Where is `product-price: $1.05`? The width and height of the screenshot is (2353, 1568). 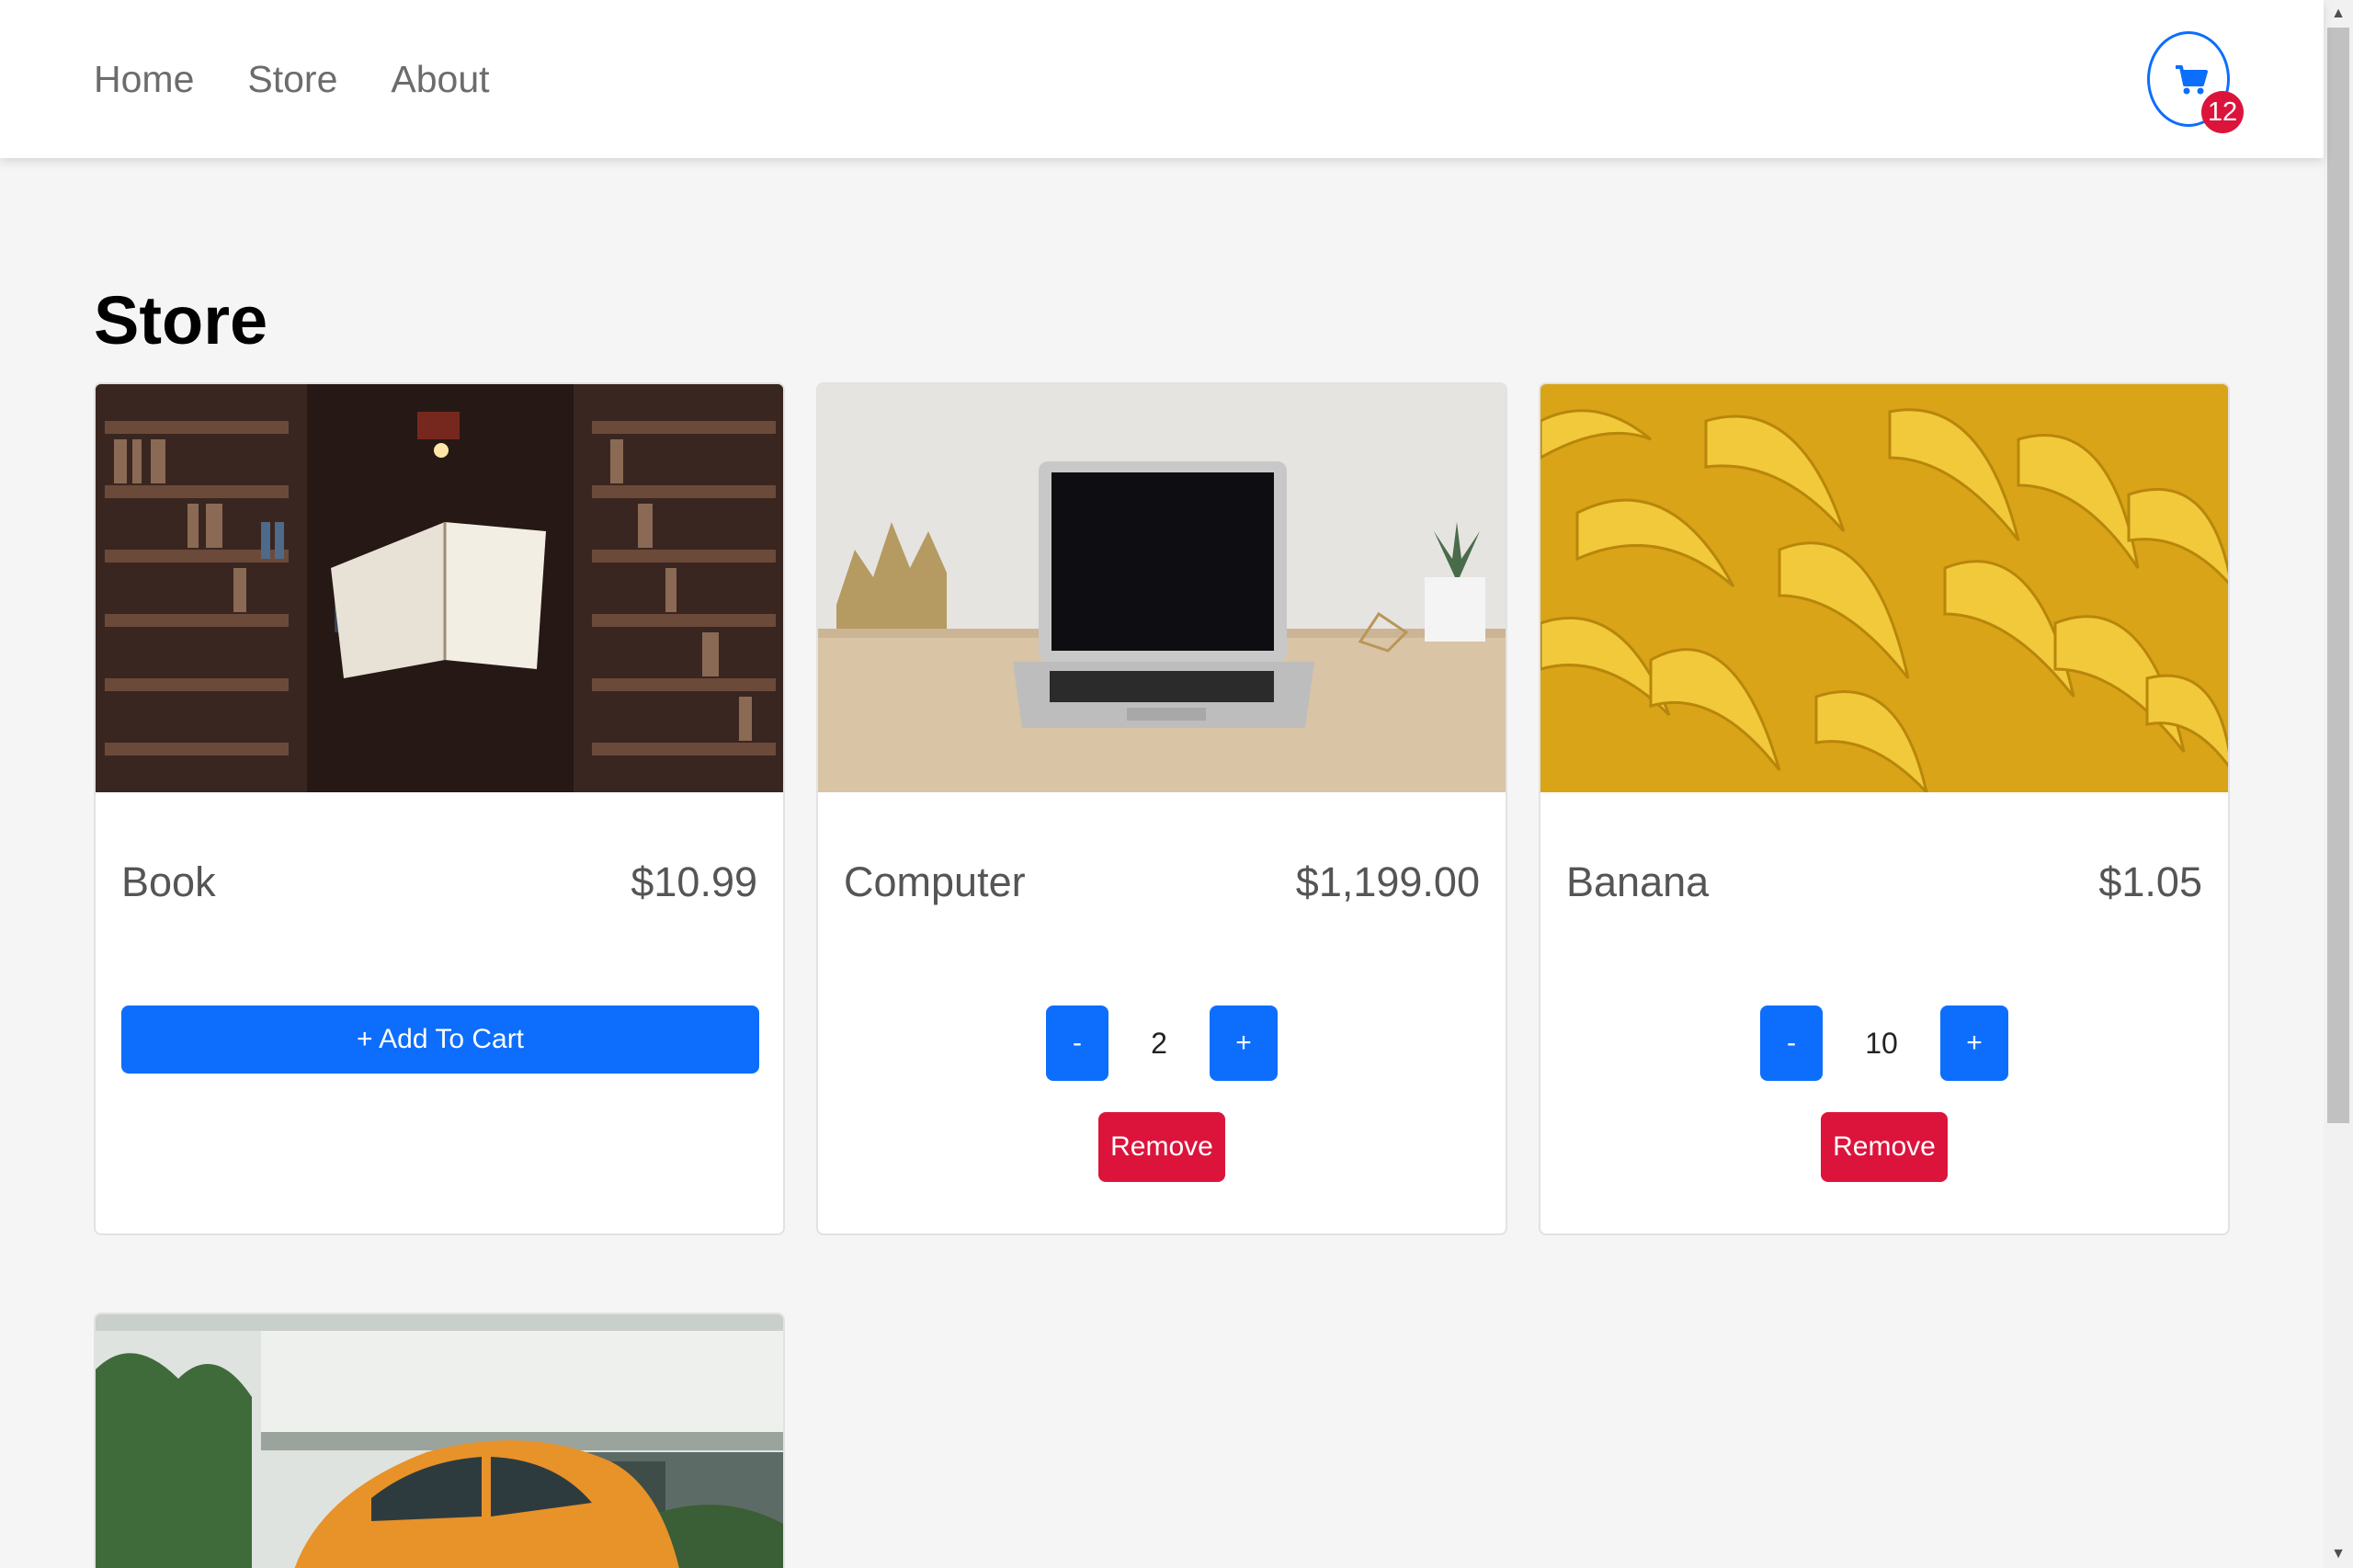 product-price: $1.05 is located at coordinates (2150, 881).